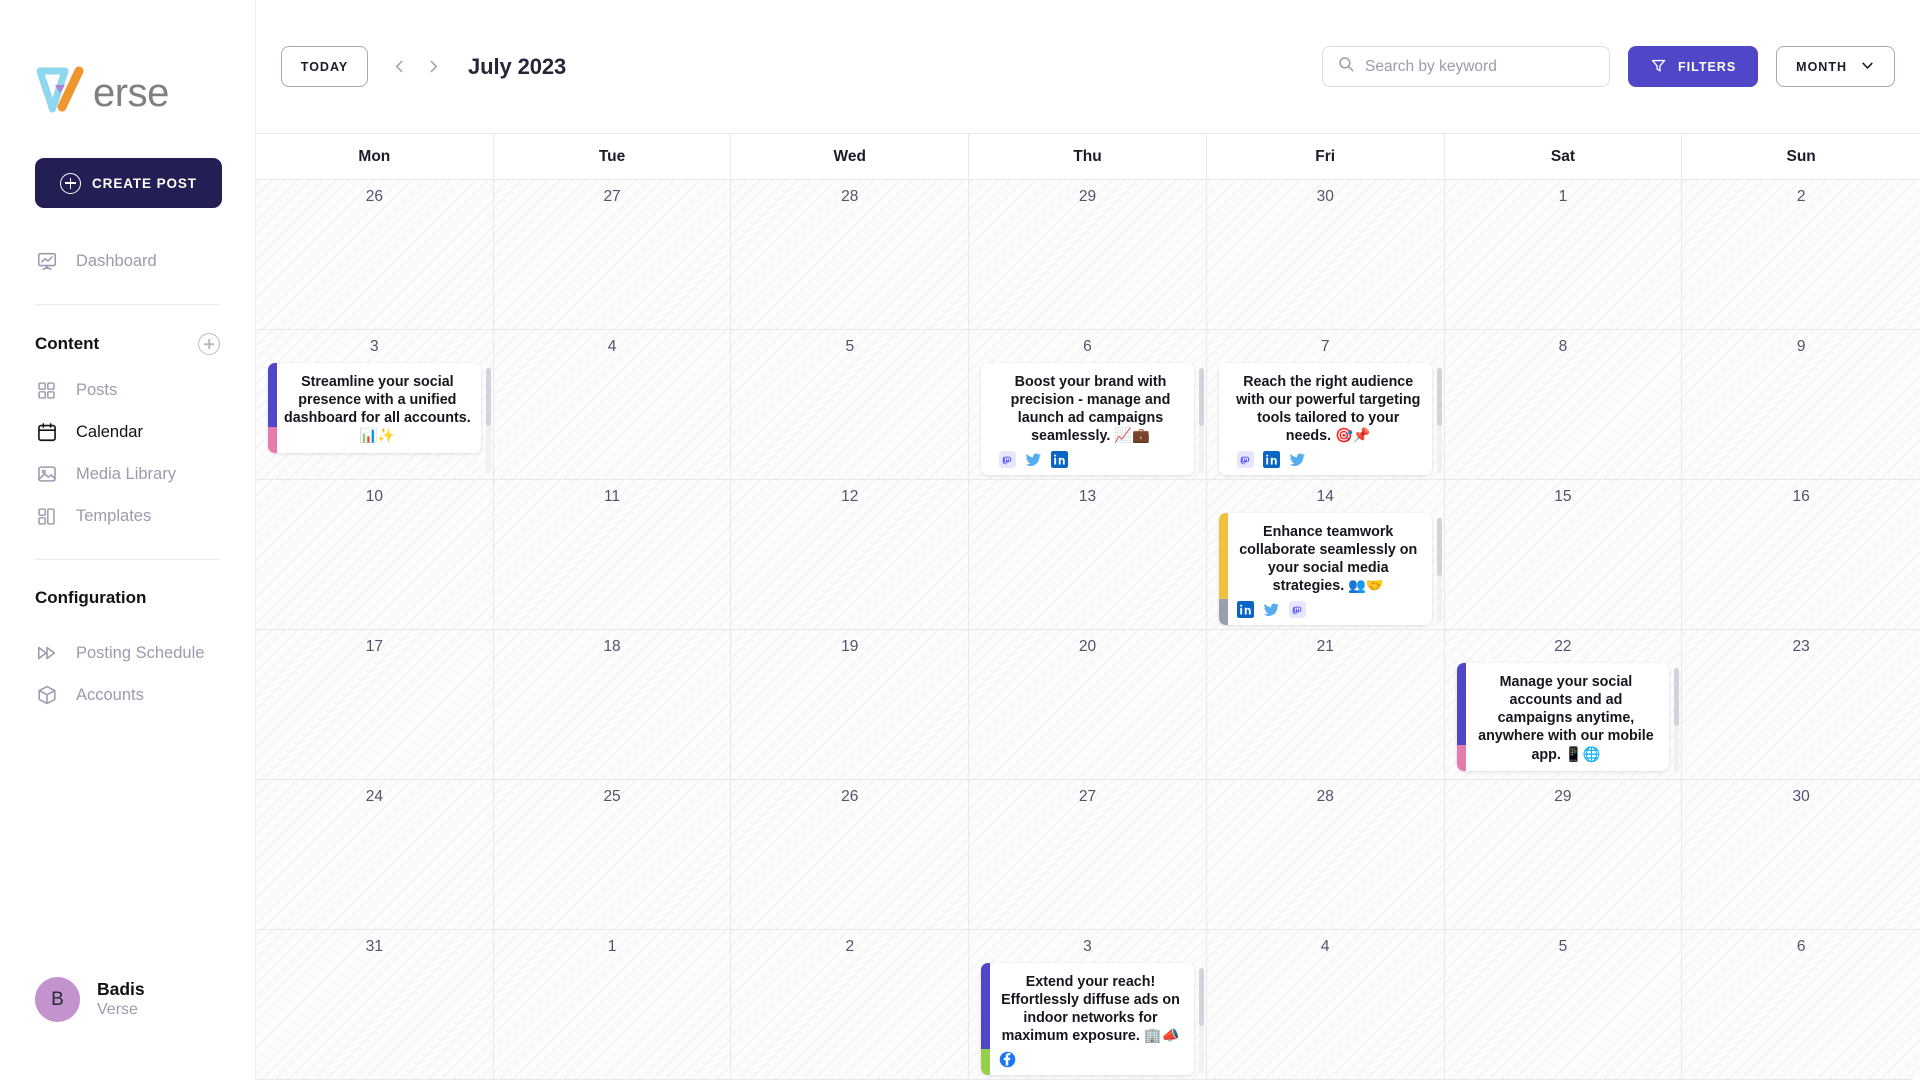 The width and height of the screenshot is (1920, 1080). What do you see at coordinates (46, 516) in the screenshot?
I see `templates-icon` at bounding box center [46, 516].